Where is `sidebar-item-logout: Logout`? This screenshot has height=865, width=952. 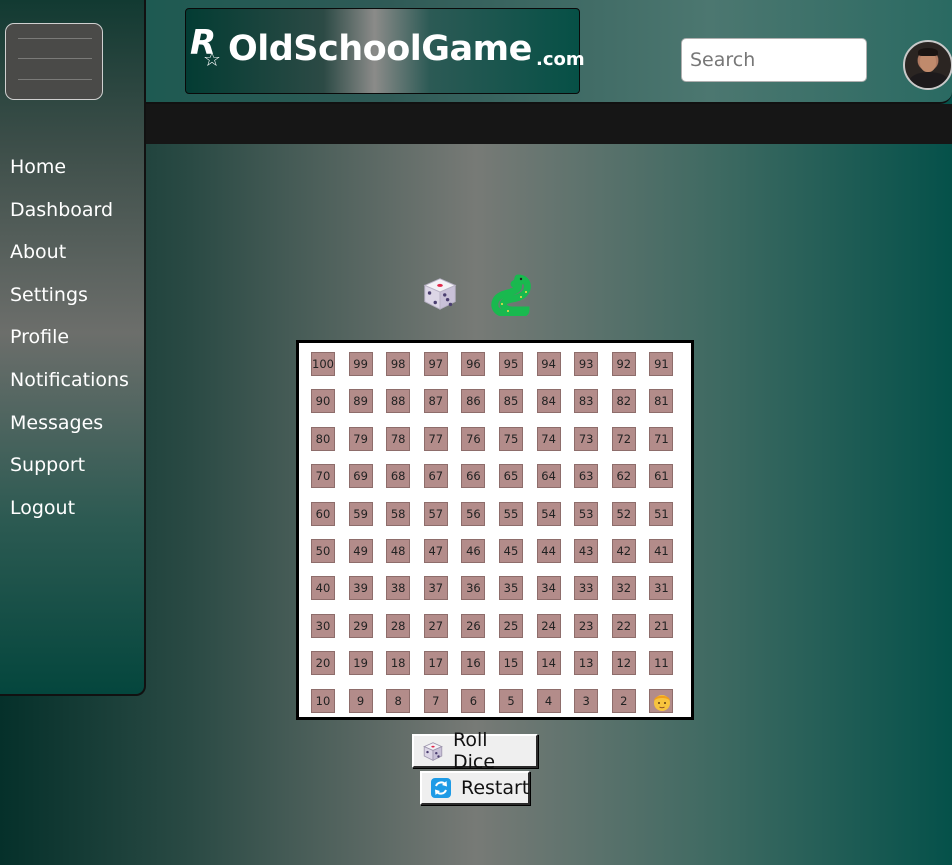 sidebar-item-logout: Logout is located at coordinates (69, 512).